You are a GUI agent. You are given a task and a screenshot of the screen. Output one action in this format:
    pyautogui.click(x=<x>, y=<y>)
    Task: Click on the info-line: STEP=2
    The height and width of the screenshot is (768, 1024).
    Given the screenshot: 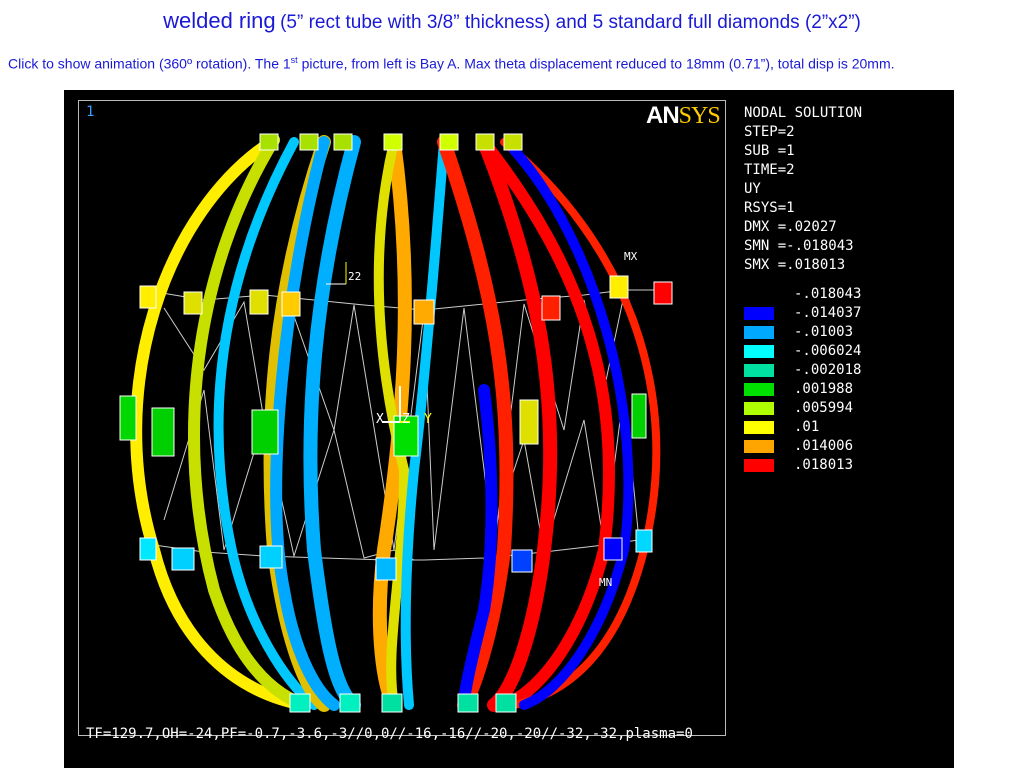 What is the action you would take?
    pyautogui.click(x=769, y=132)
    